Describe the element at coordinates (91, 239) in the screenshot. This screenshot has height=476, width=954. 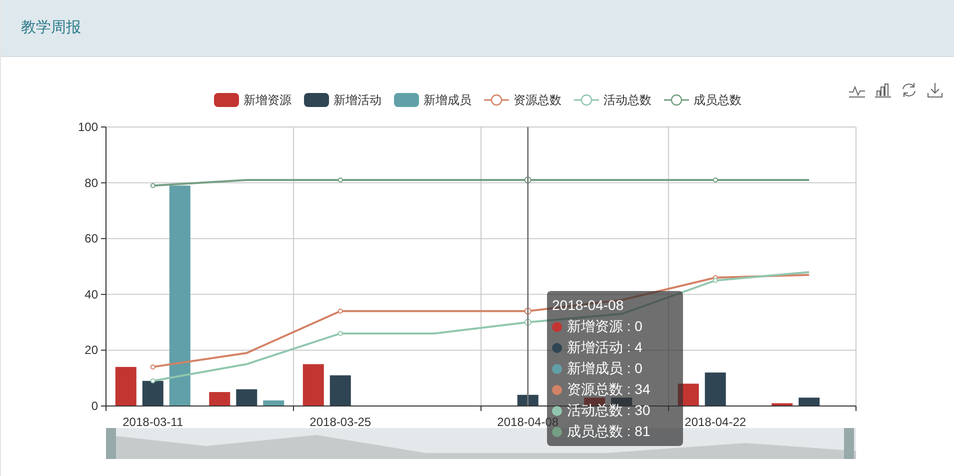
I see `y-tick-label: 60` at that location.